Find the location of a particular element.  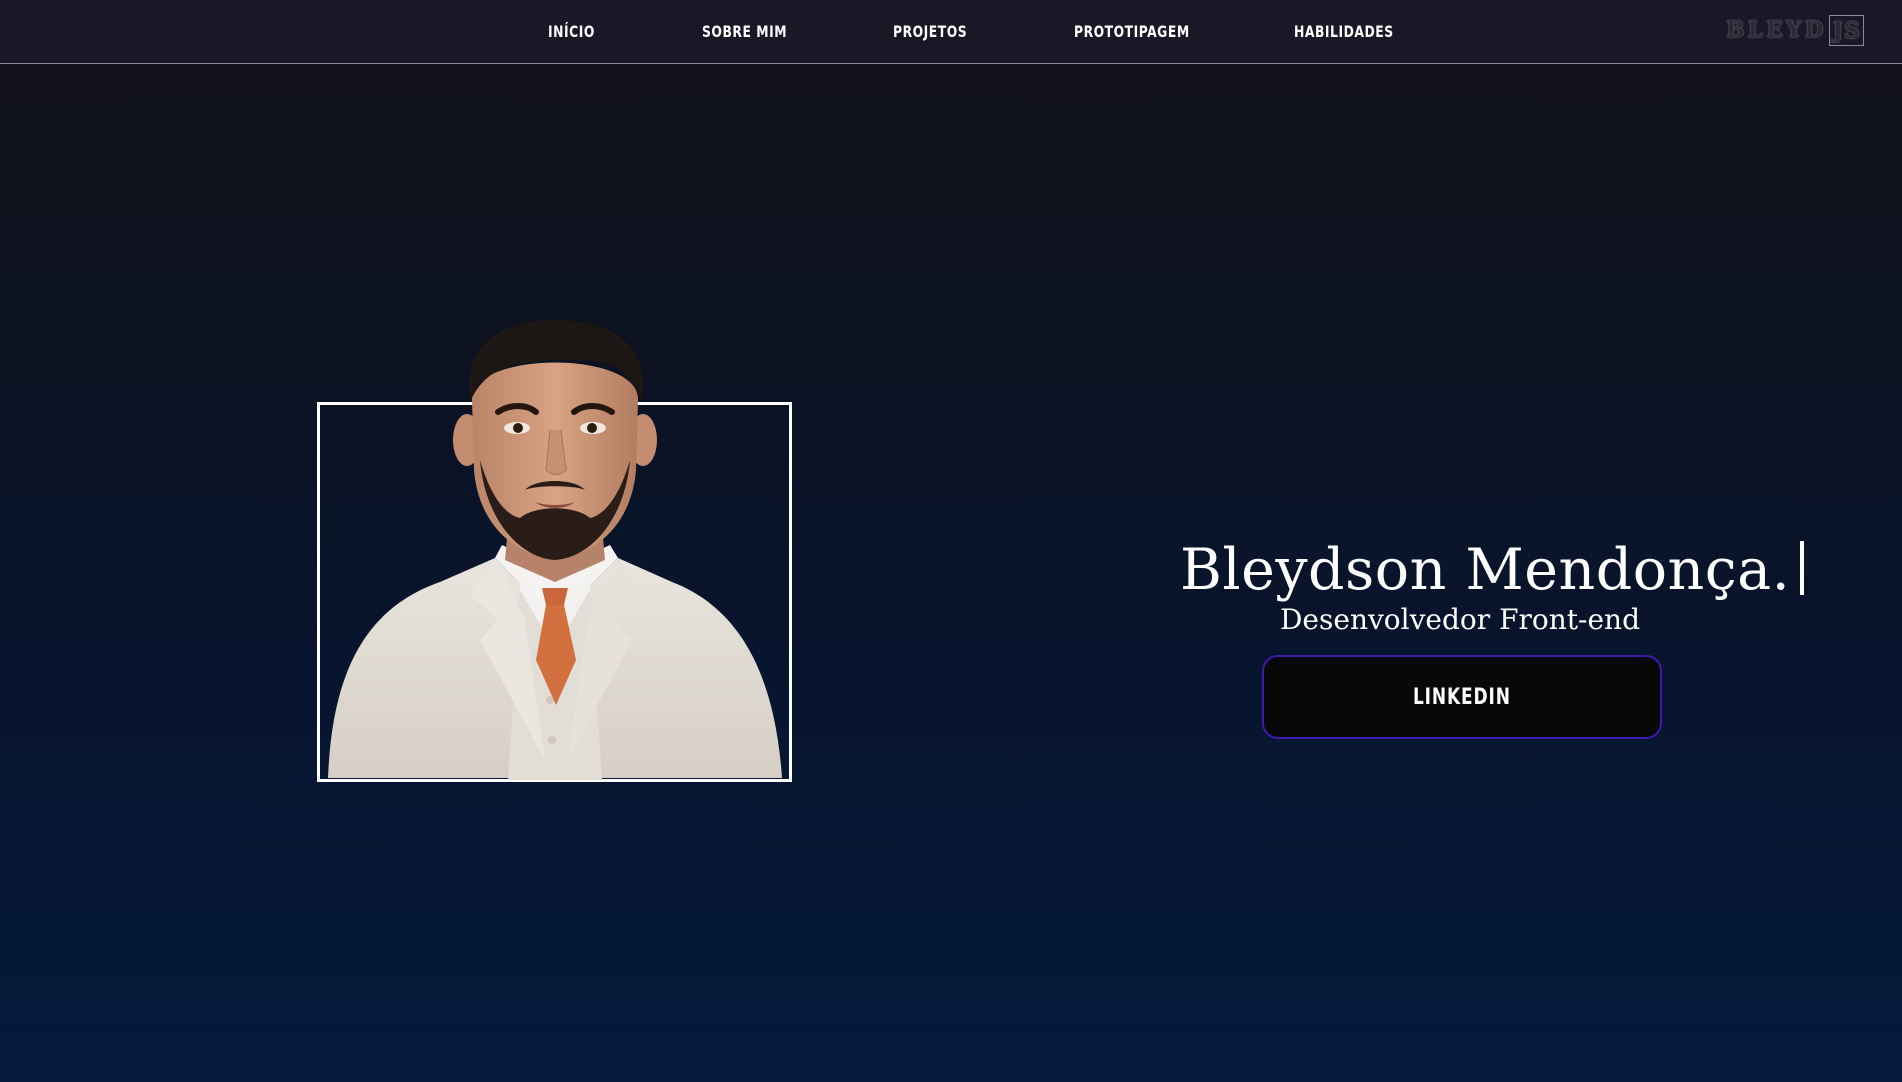

nav-item-inicio: INÍCIO is located at coordinates (571, 31).